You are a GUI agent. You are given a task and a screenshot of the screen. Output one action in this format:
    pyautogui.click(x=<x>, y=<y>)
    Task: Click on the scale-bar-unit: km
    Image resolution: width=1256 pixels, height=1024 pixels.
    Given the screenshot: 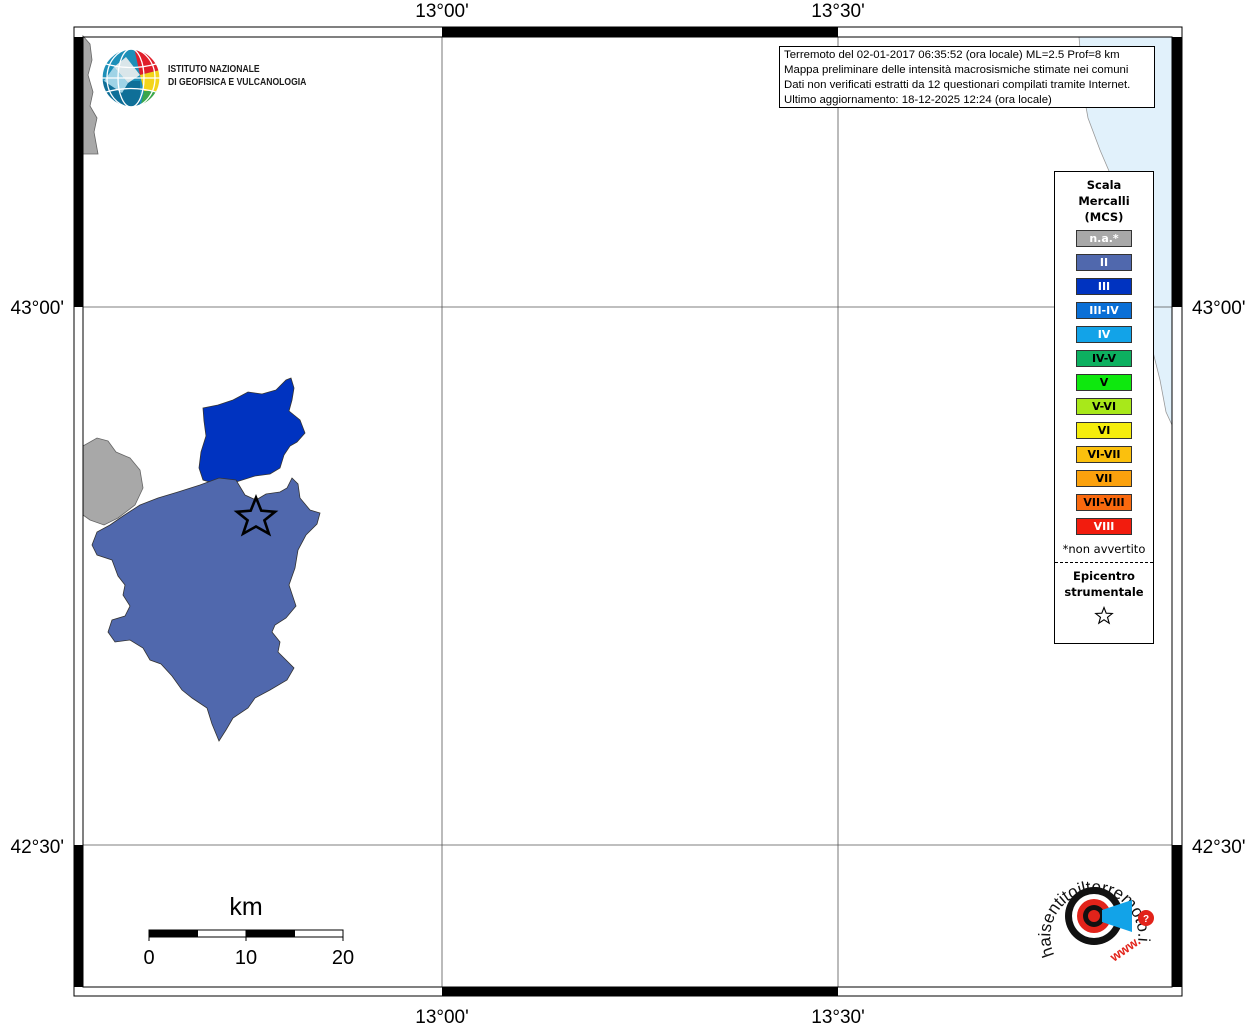 What is the action you would take?
    pyautogui.click(x=245, y=907)
    